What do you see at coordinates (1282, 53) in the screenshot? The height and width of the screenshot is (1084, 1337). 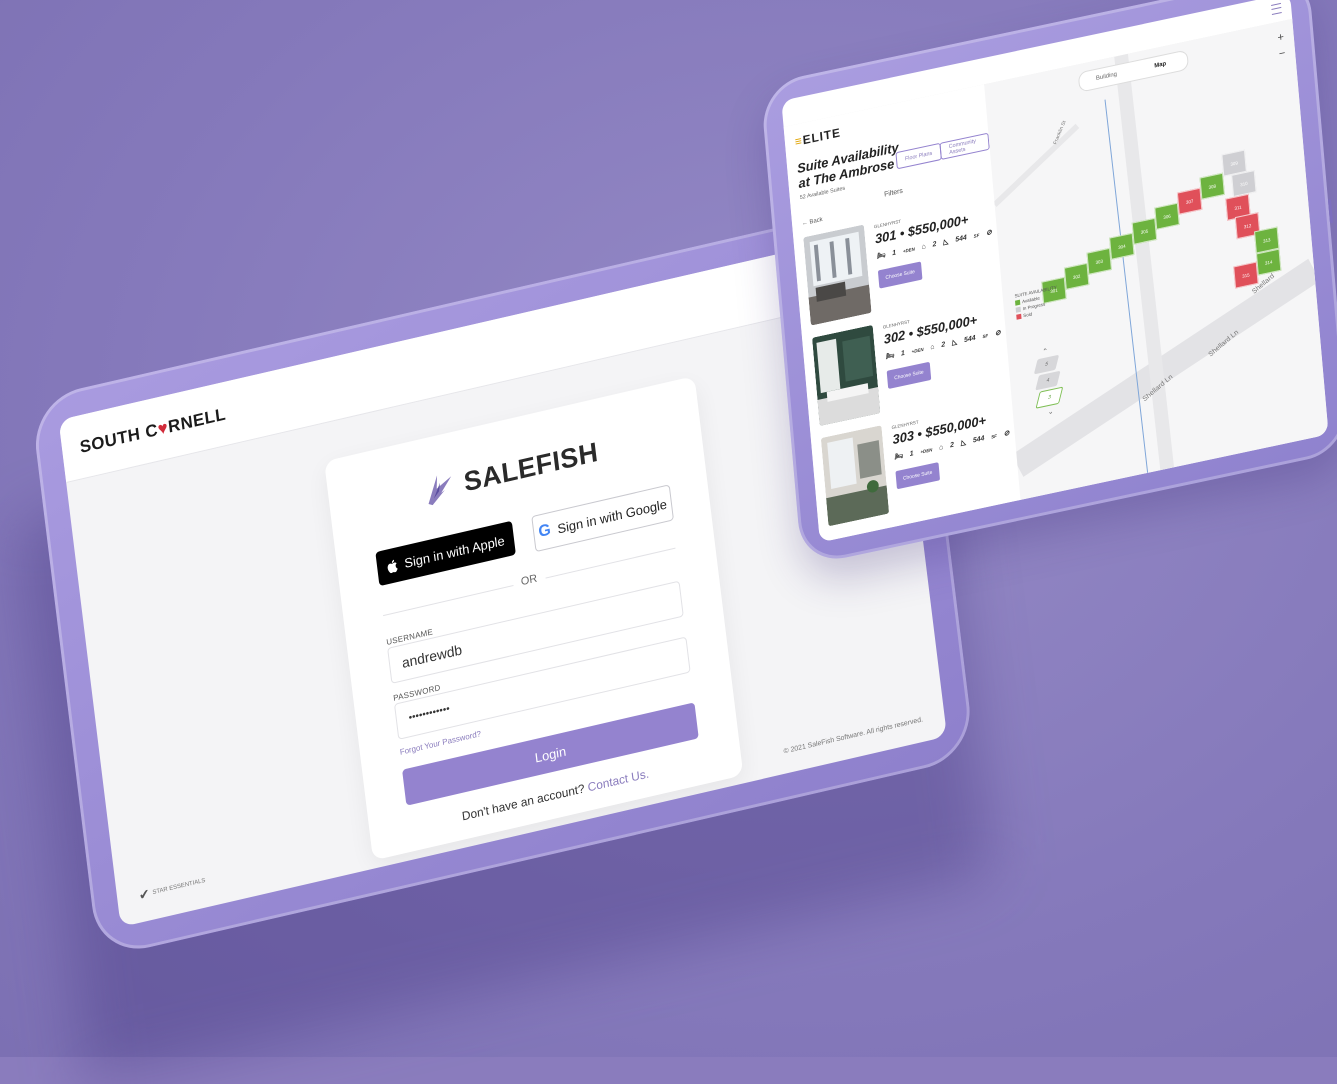 I see `zoom-out-icon: −` at bounding box center [1282, 53].